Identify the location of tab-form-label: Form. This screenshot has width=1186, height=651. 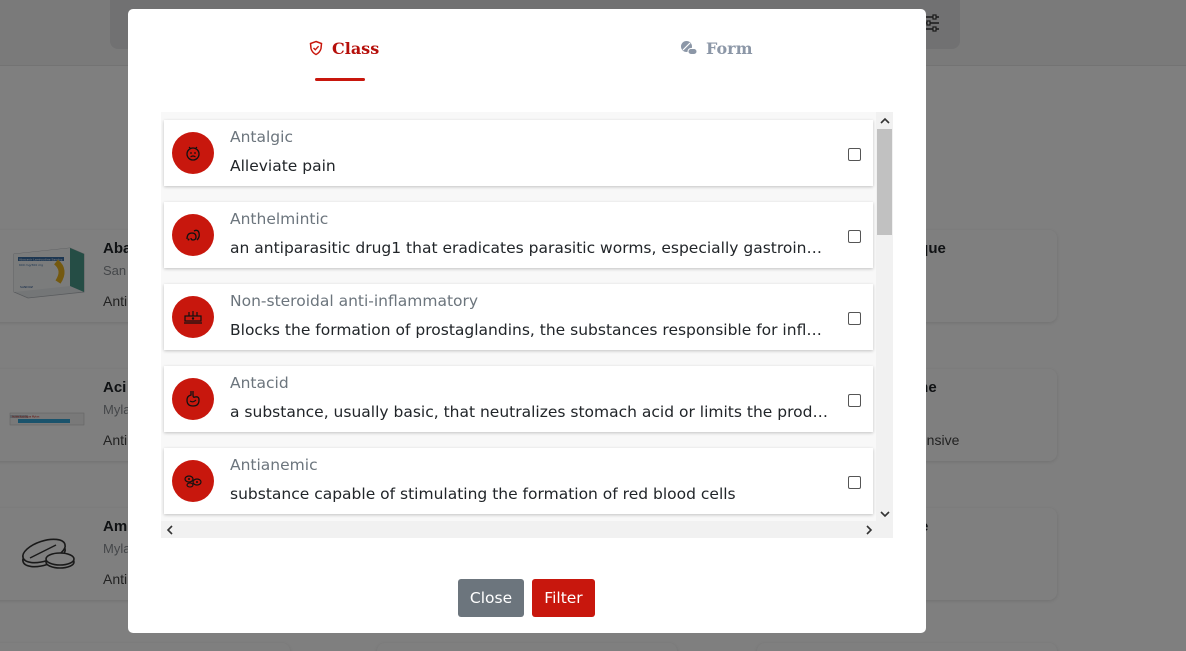
(729, 48).